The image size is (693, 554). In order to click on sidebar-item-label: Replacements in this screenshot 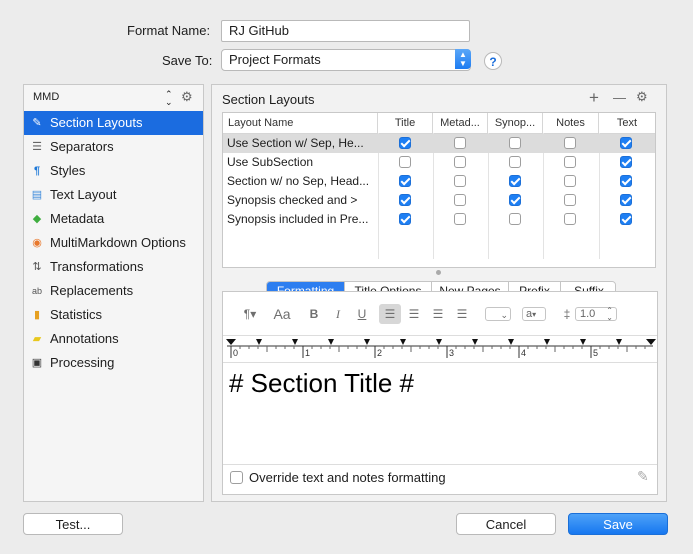, I will do `click(92, 290)`.